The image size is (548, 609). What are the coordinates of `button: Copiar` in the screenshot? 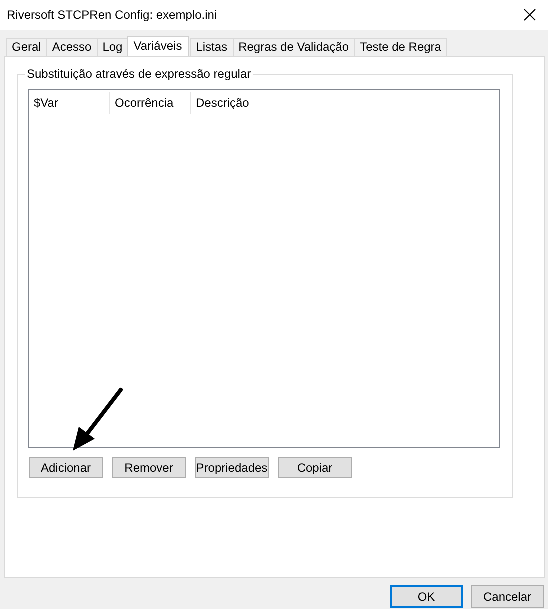 It's located at (315, 467).